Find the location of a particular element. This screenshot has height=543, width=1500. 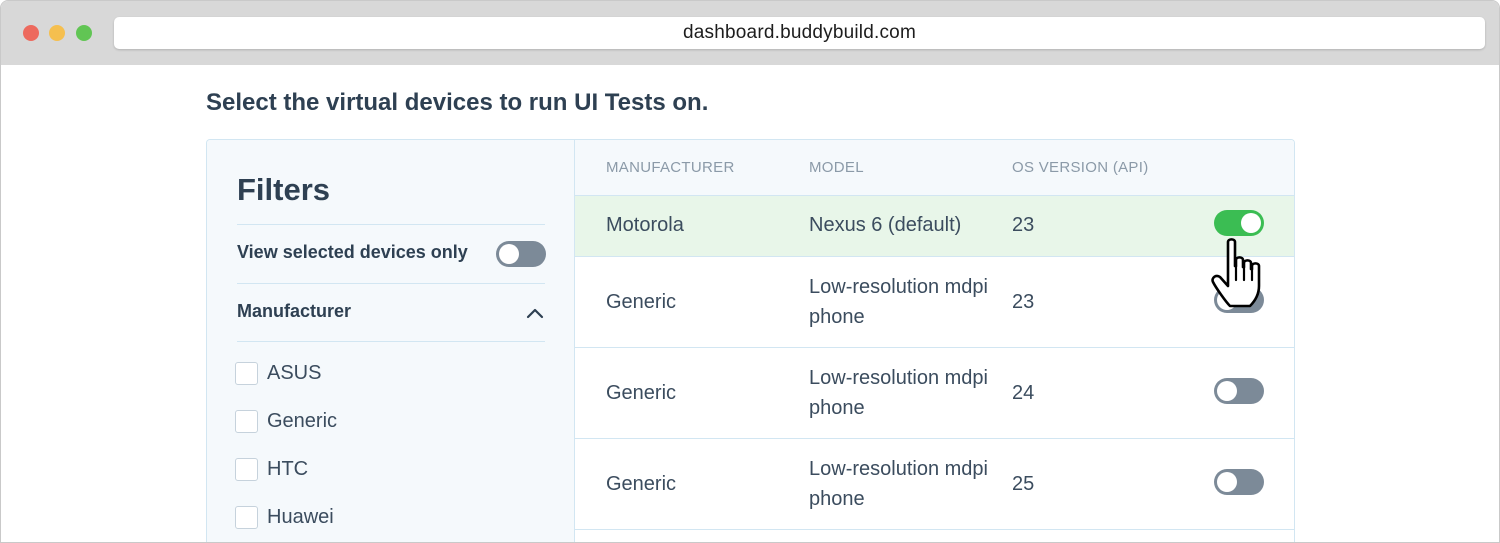

manufacturer-filter-asus: ASUS is located at coordinates (278, 373).